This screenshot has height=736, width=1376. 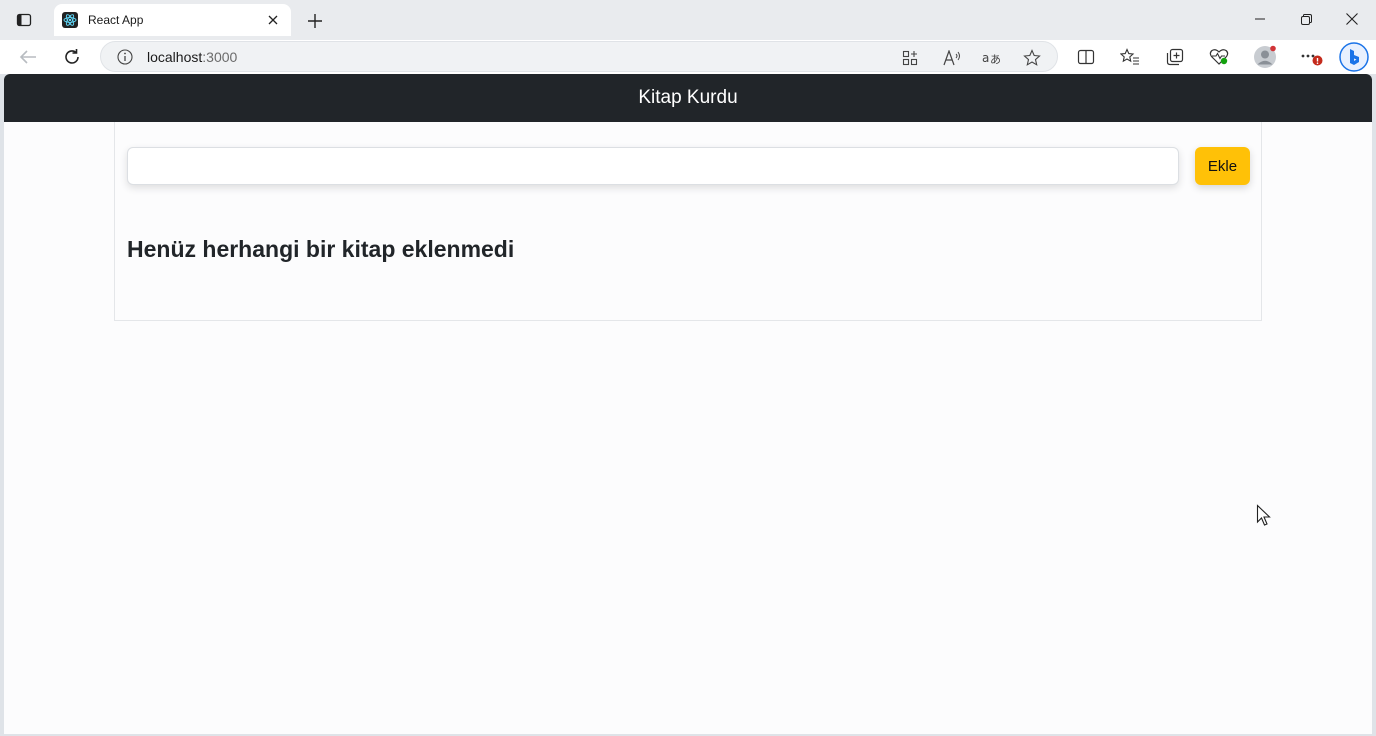 What do you see at coordinates (1175, 57) in the screenshot?
I see `collections-icon` at bounding box center [1175, 57].